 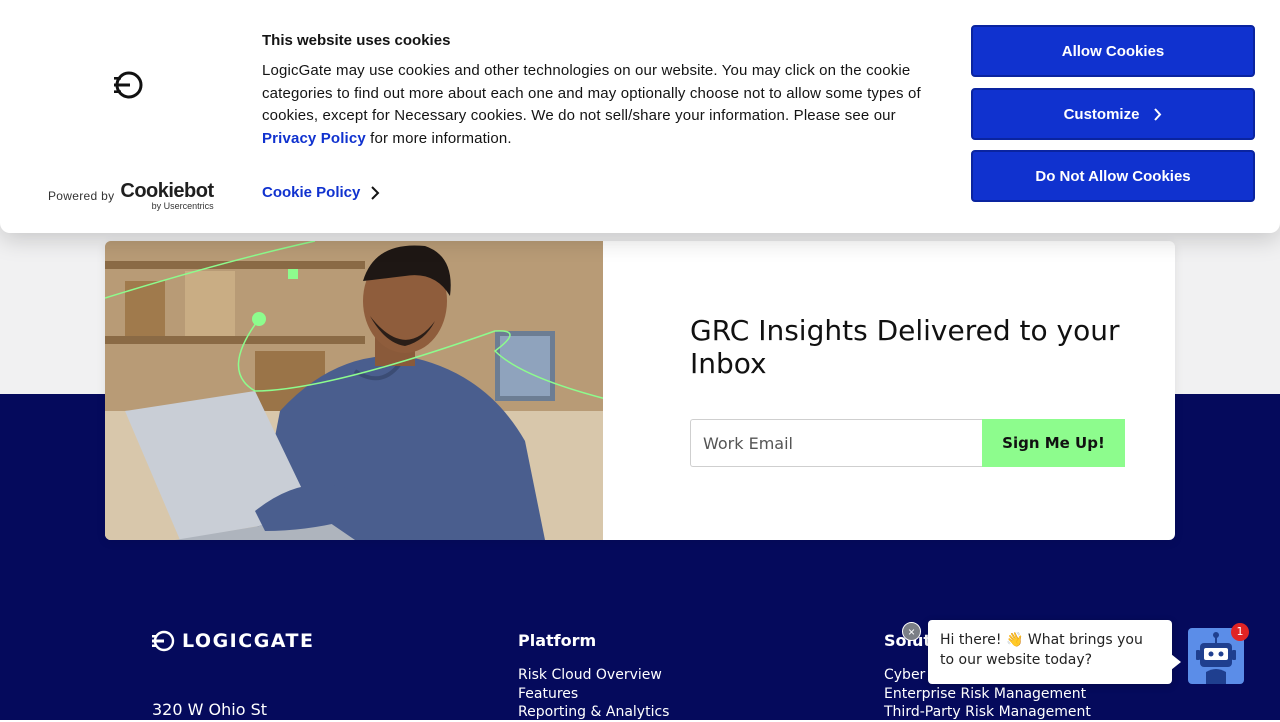 I want to click on logicgate-logo-icon, so click(x=163, y=641).